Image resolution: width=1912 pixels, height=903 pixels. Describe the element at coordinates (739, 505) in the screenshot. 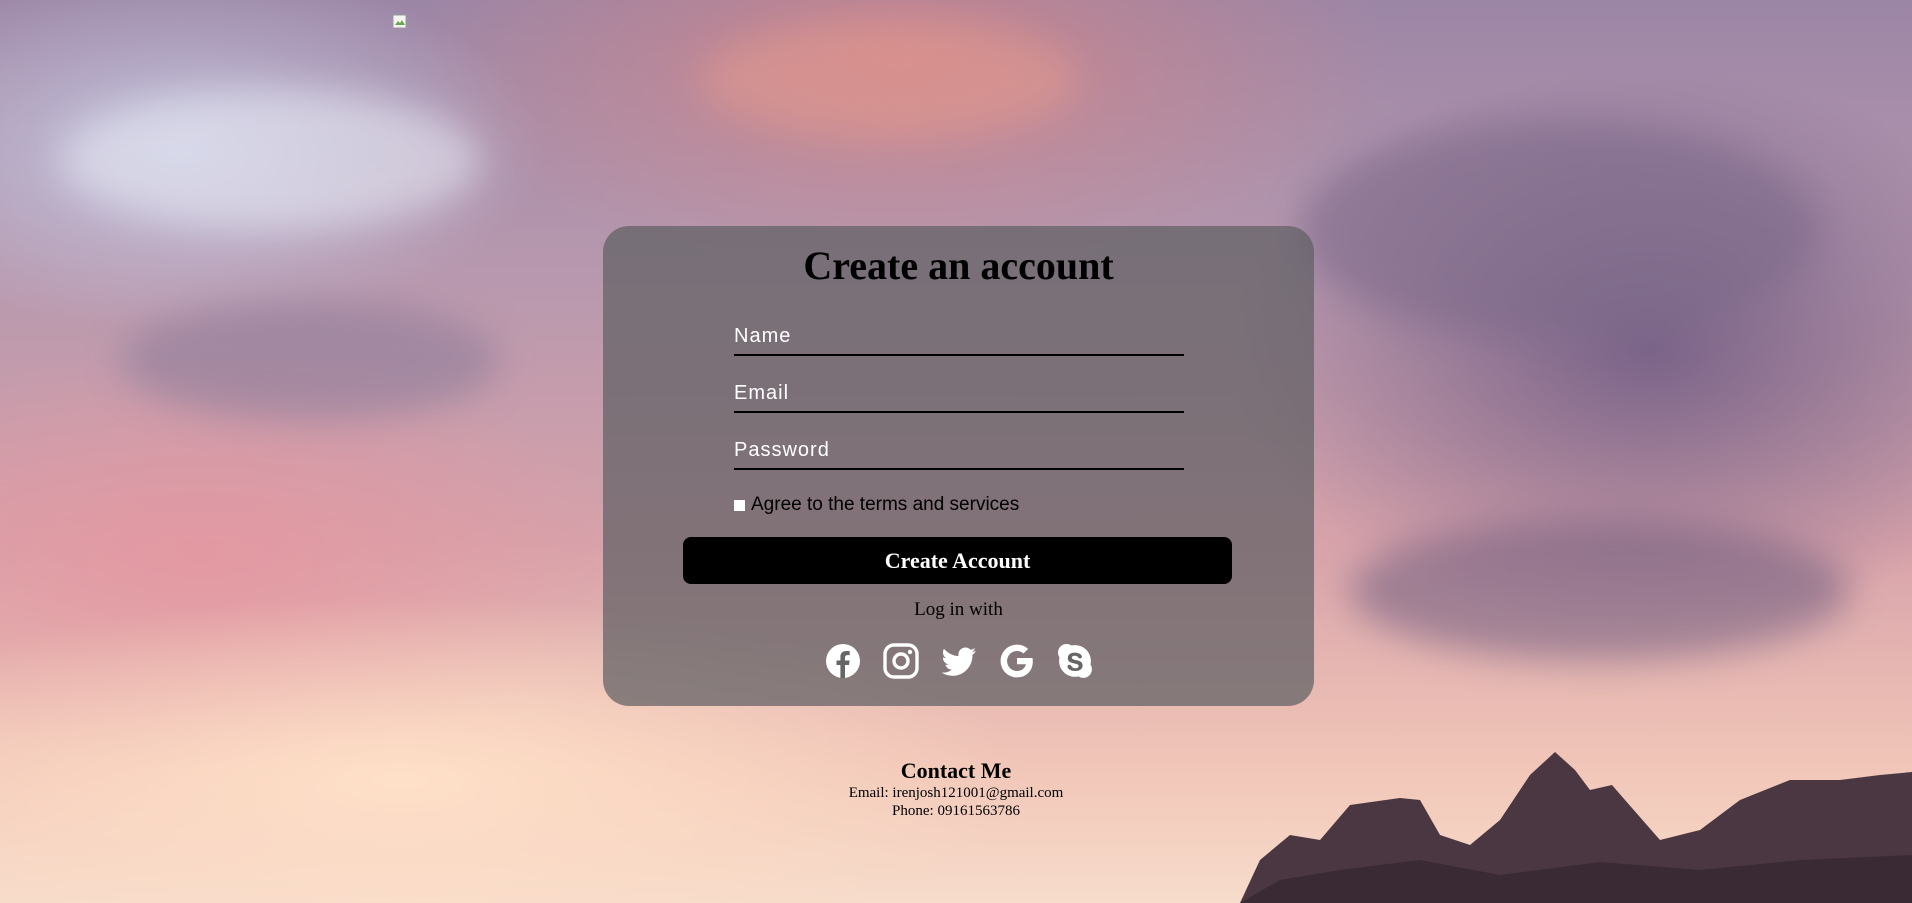

I see `terms-checkbox` at that location.